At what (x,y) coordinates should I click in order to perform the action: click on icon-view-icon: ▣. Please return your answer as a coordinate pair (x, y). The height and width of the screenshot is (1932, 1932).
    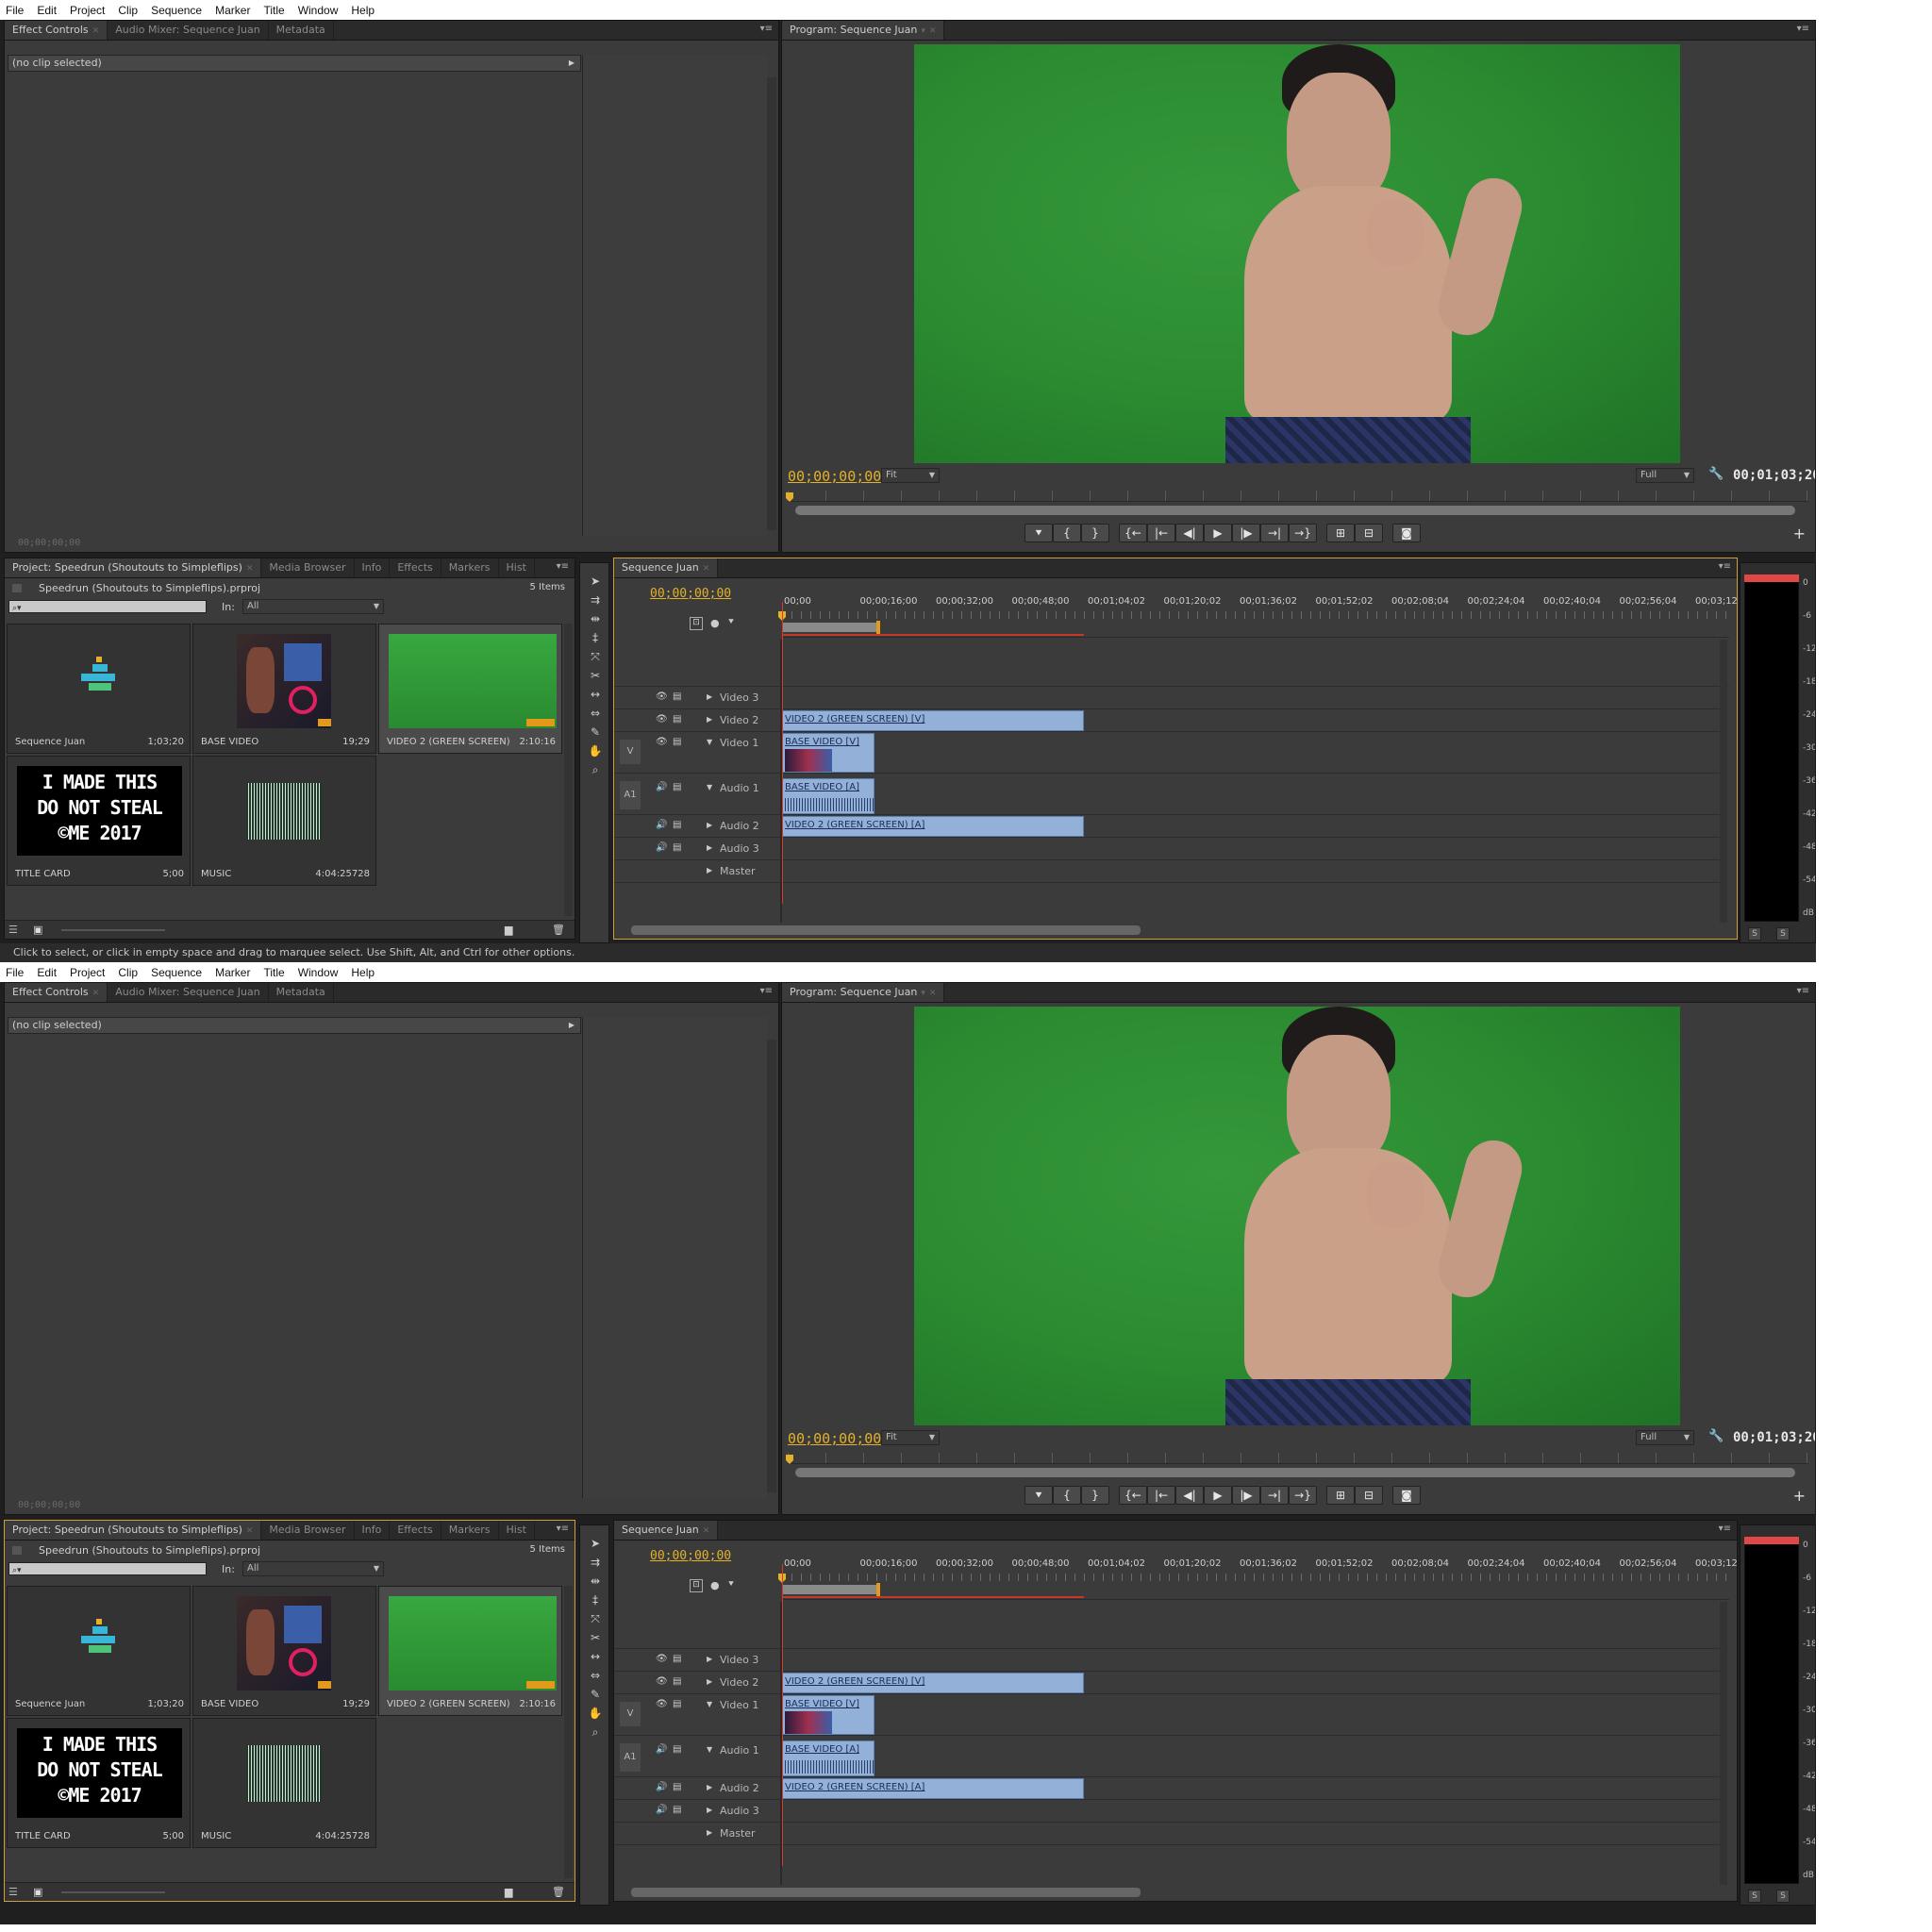
    Looking at the image, I should click on (38, 930).